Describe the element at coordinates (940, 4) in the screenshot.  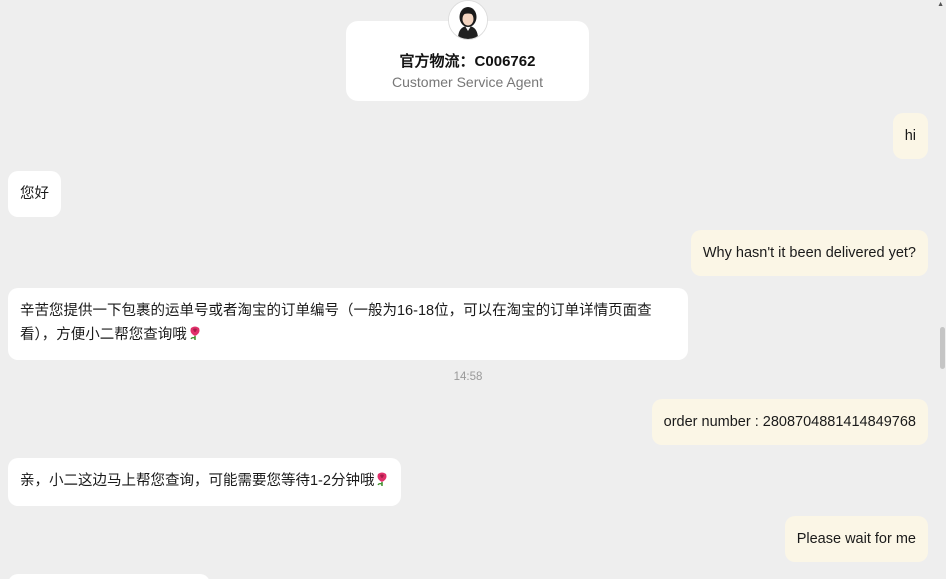
I see `scroll-up-arrow-icon: ▲` at that location.